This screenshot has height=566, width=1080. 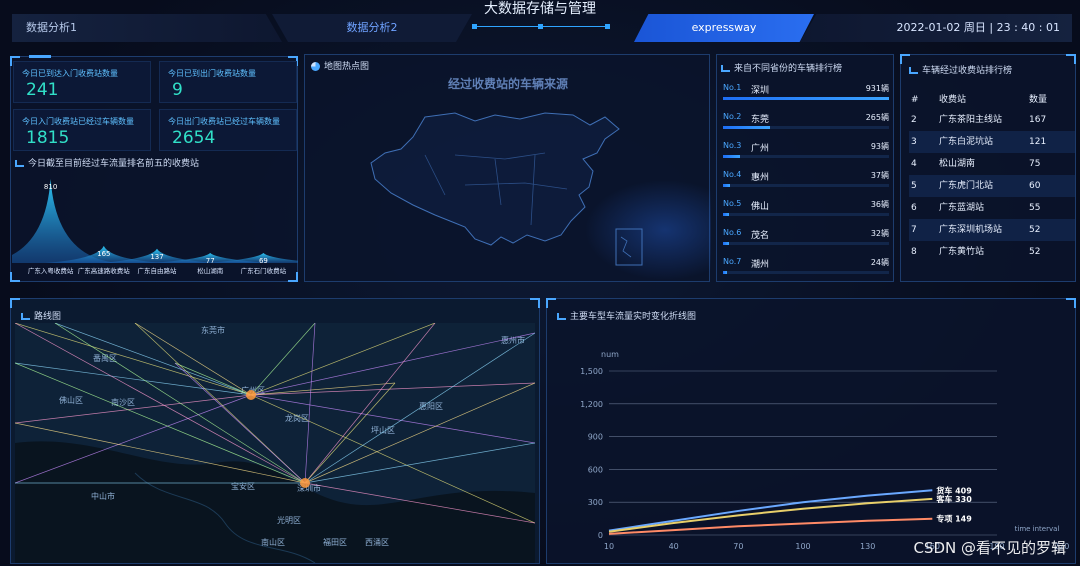 What do you see at coordinates (595, 502) in the screenshot?
I see `y-tick-label: 300` at bounding box center [595, 502].